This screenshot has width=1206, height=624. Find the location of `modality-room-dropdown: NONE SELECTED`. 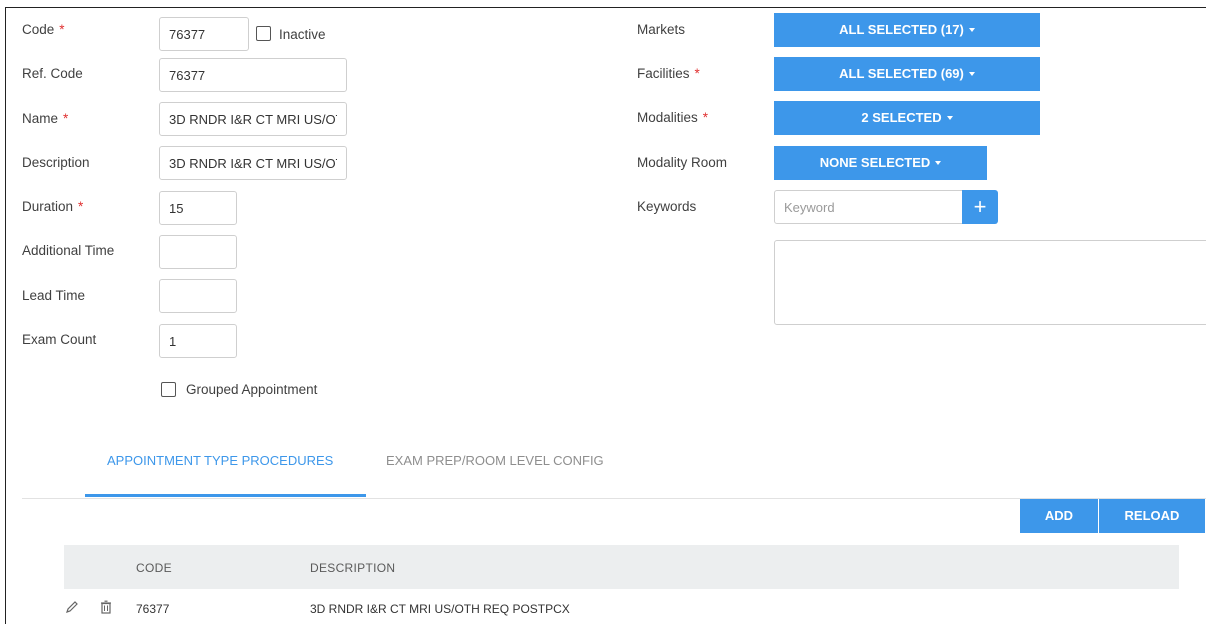

modality-room-dropdown: NONE SELECTED is located at coordinates (880, 163).